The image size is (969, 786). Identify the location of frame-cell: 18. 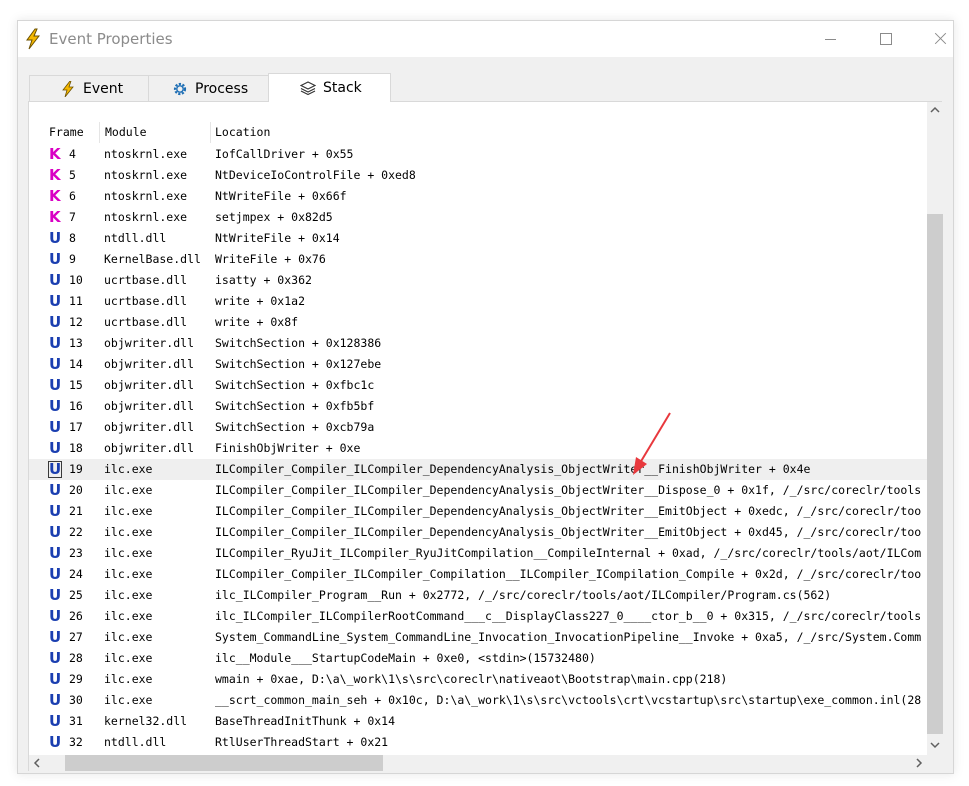
(76, 448).